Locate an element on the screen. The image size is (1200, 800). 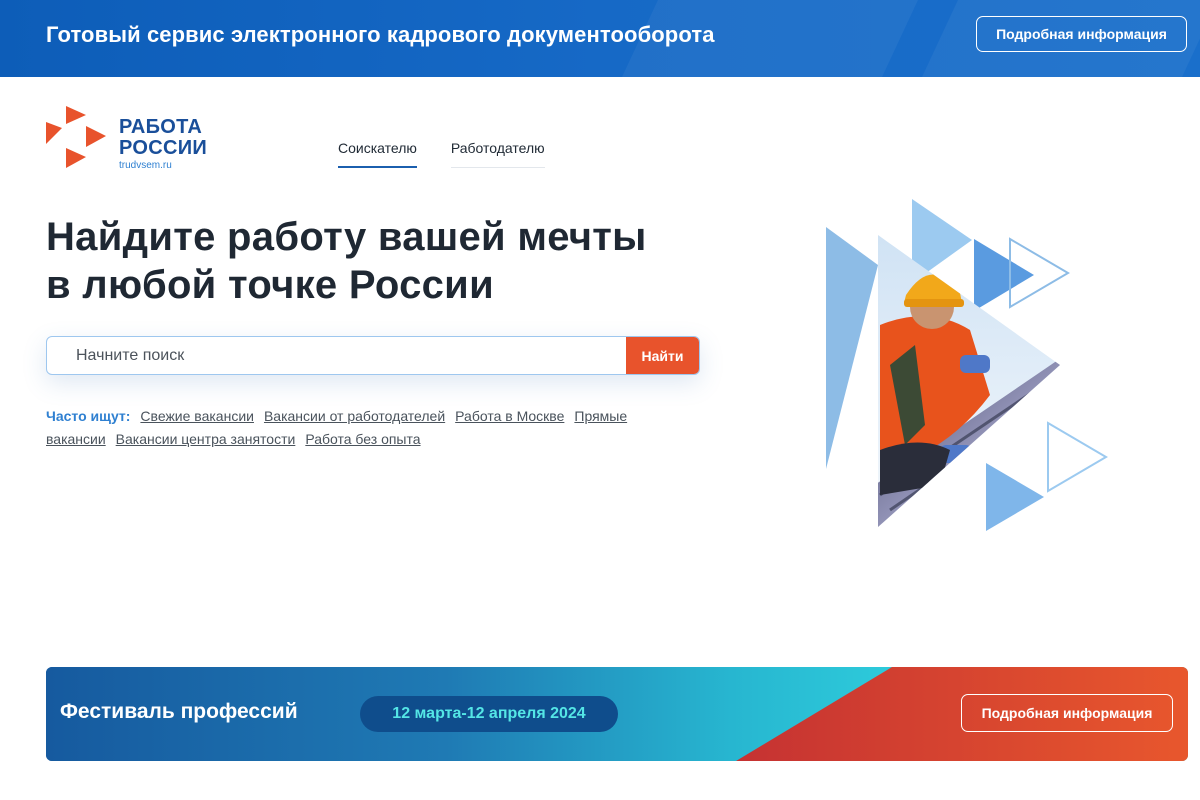
audience-tabs: Соискателю Работодателю is located at coordinates (441, 154).